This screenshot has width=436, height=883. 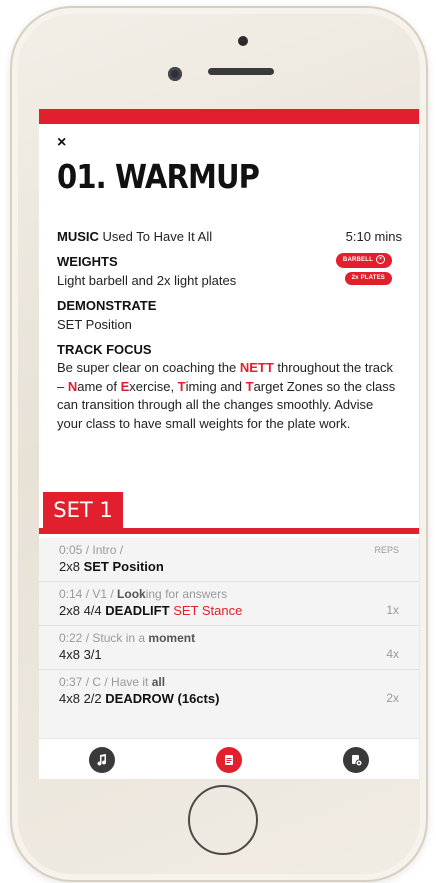 I want to click on workout-icon, so click(x=228, y=759).